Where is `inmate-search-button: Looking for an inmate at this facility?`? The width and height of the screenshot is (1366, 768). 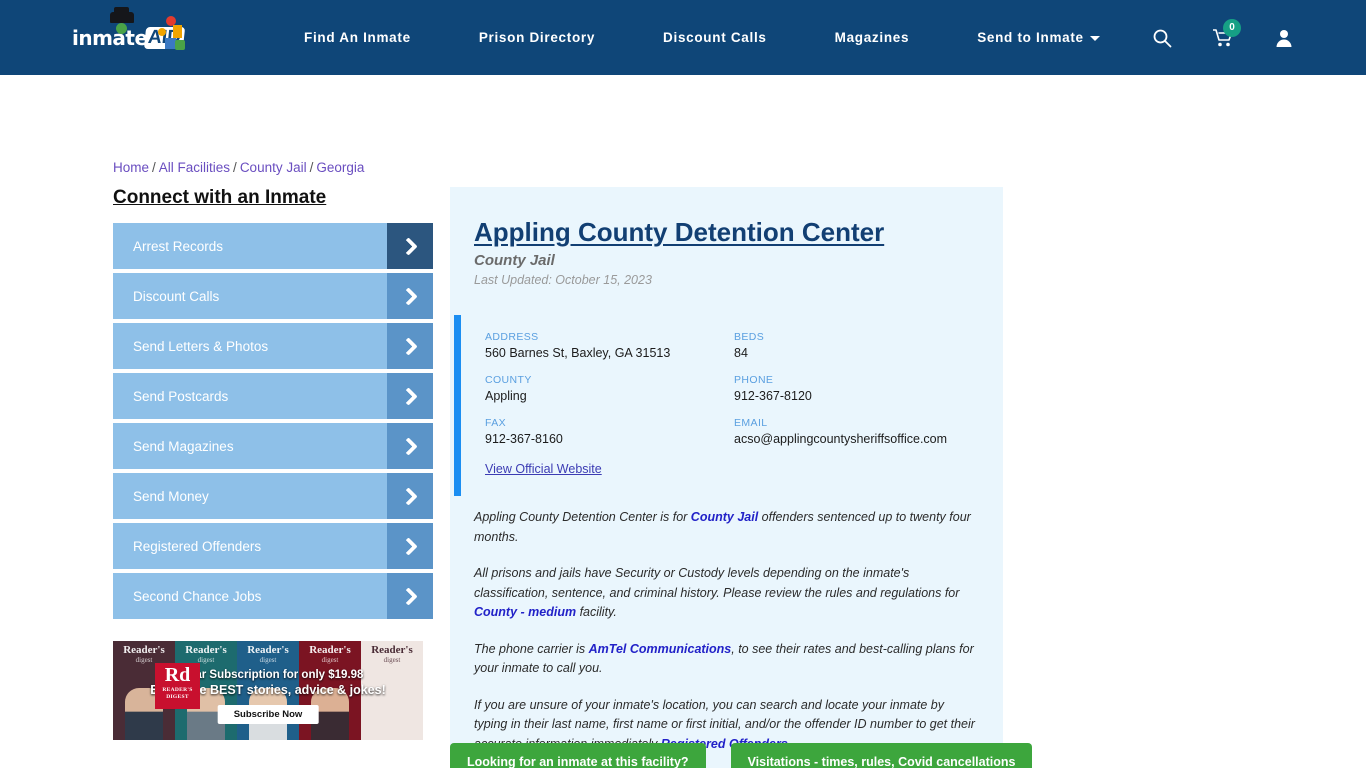
inmate-search-button: Looking for an inmate at this facility? is located at coordinates (578, 755).